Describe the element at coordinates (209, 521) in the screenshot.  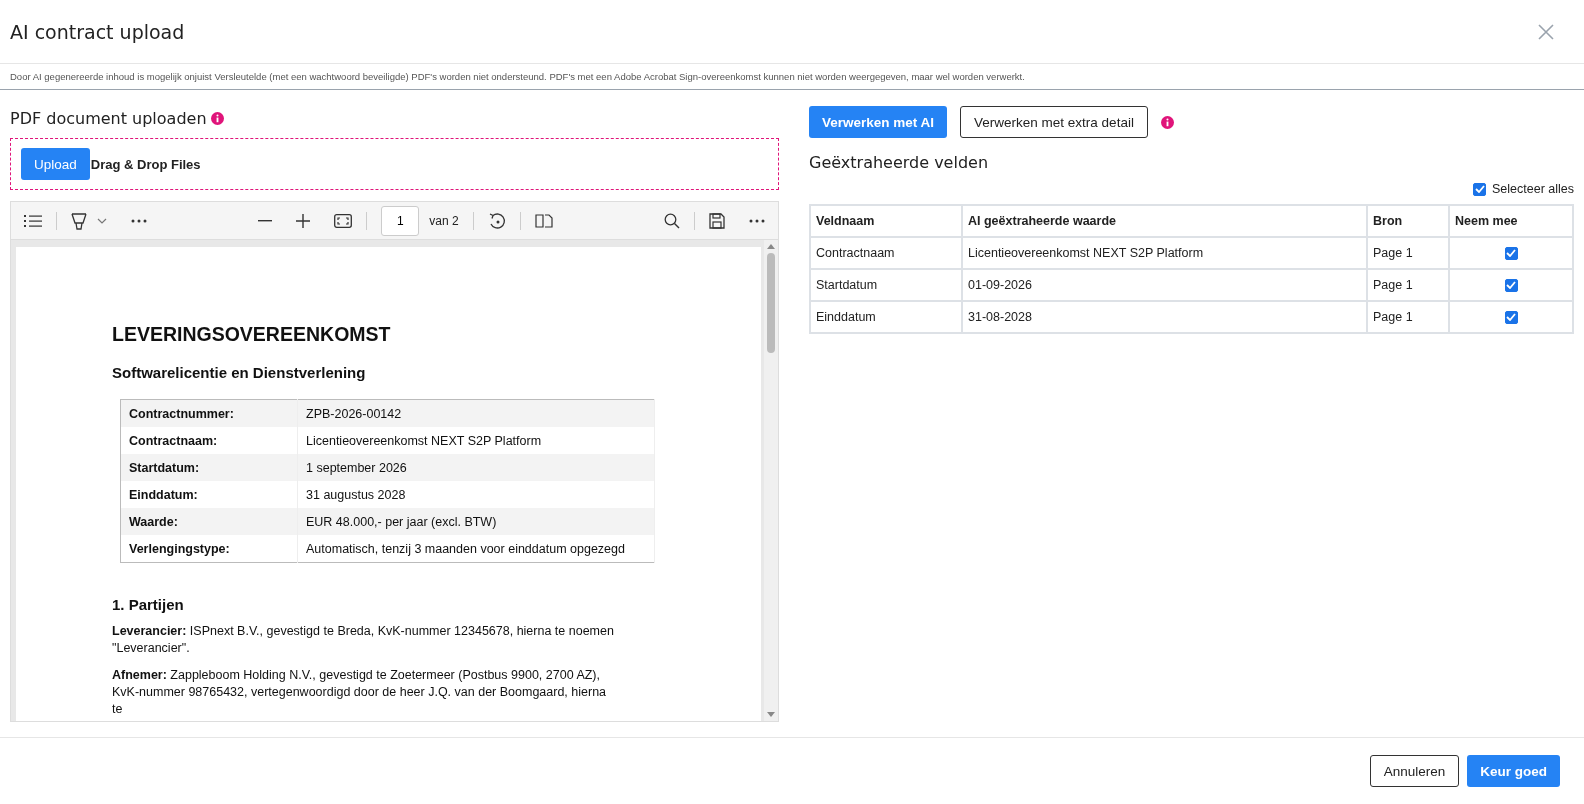
I see `table-cell: Waarde:` at that location.